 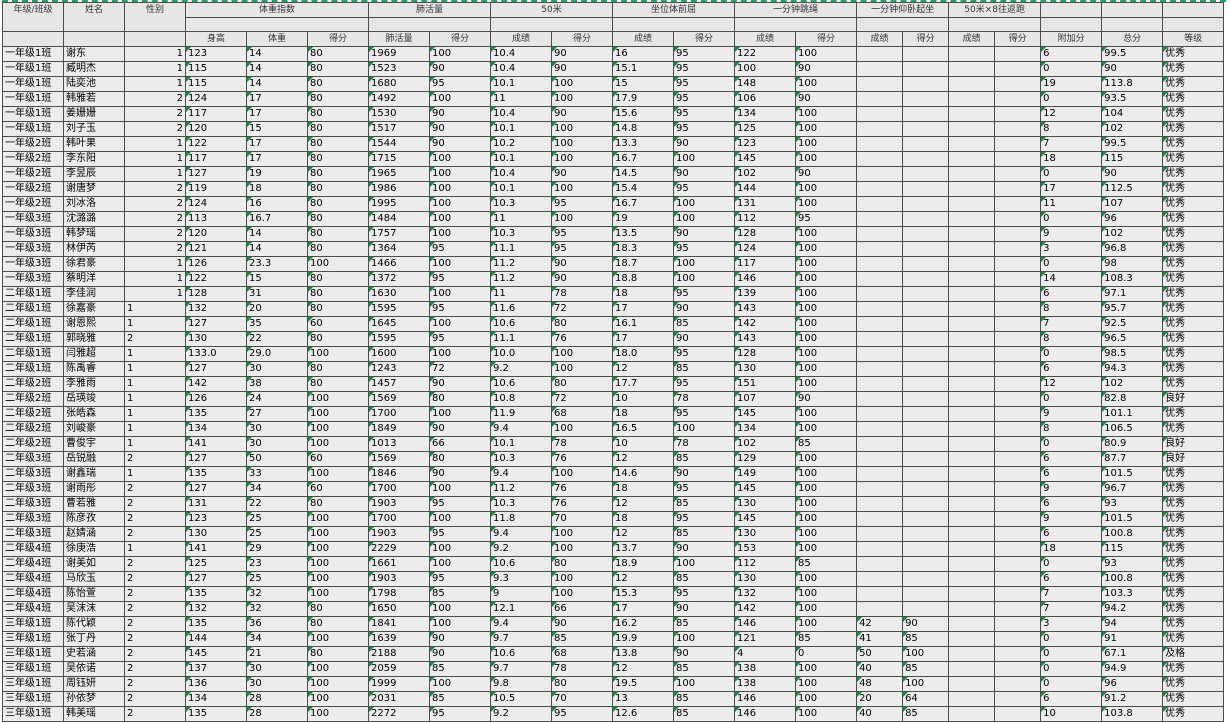 What do you see at coordinates (216, 594) in the screenshot?
I see `cell-height: 135` at bounding box center [216, 594].